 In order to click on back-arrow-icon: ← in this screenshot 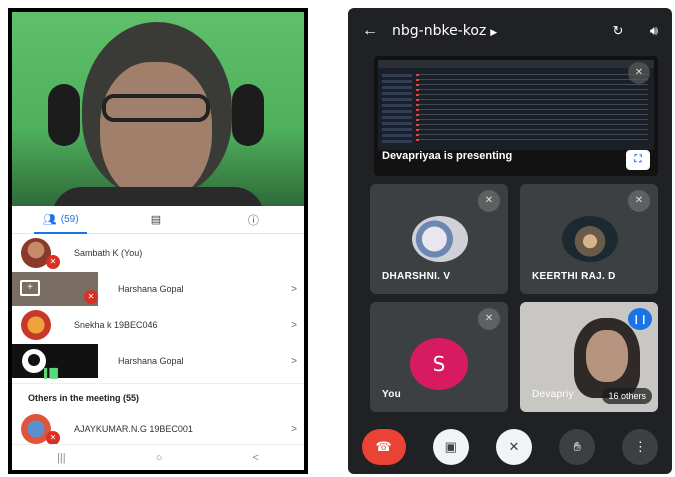, I will do `click(370, 31)`.